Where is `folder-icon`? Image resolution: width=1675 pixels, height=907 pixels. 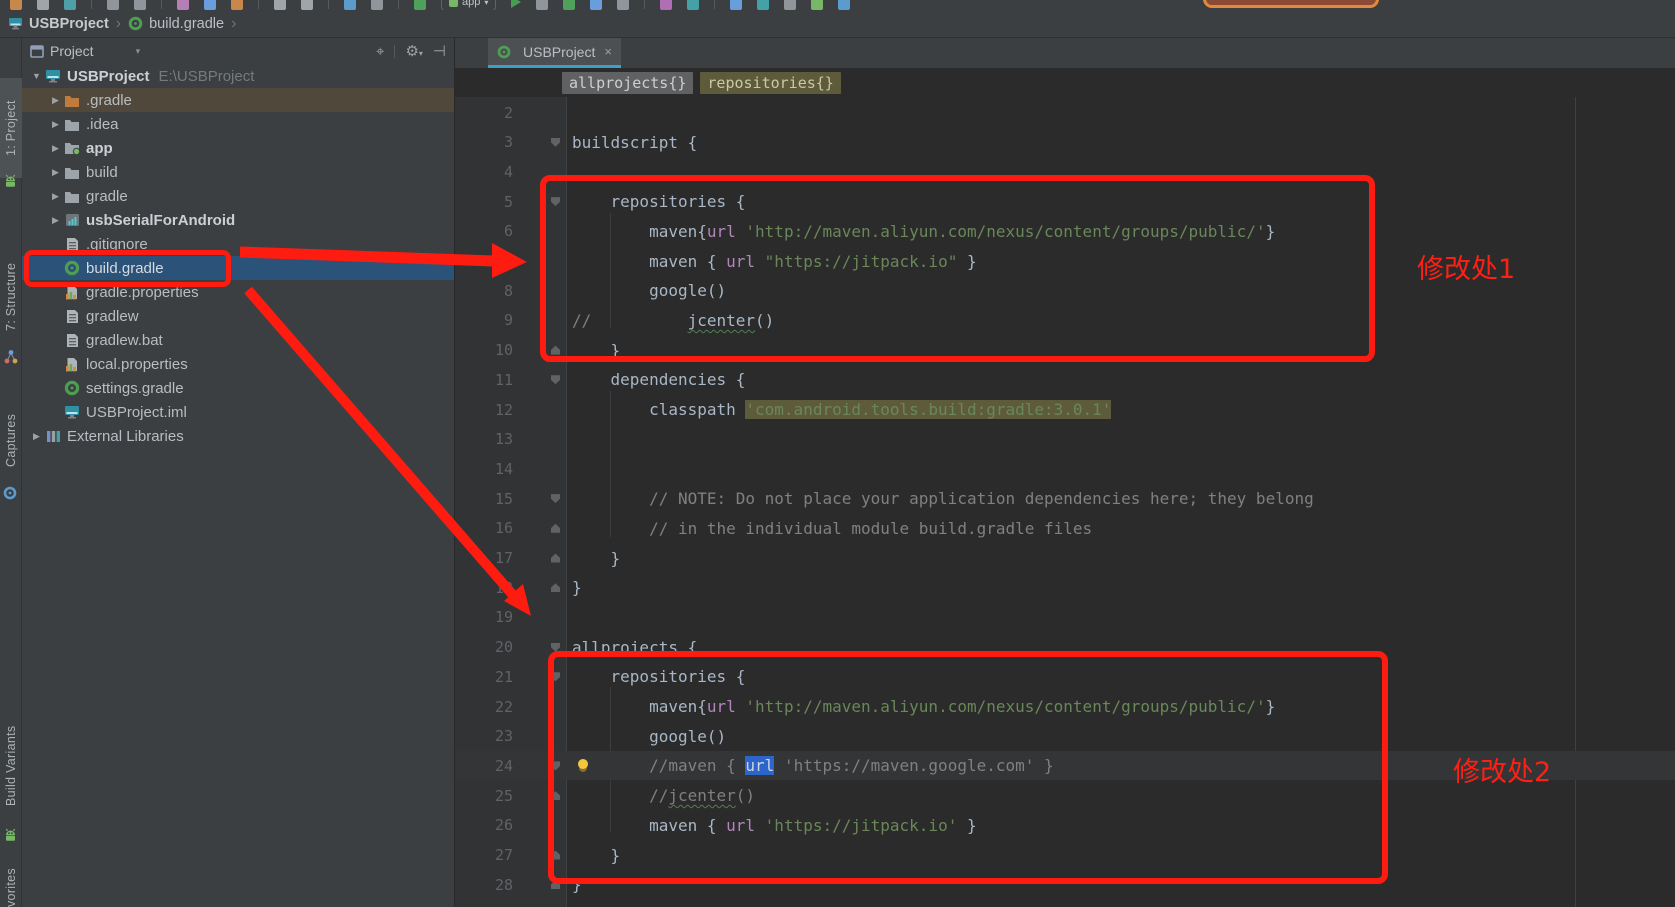 folder-icon is located at coordinates (72, 124).